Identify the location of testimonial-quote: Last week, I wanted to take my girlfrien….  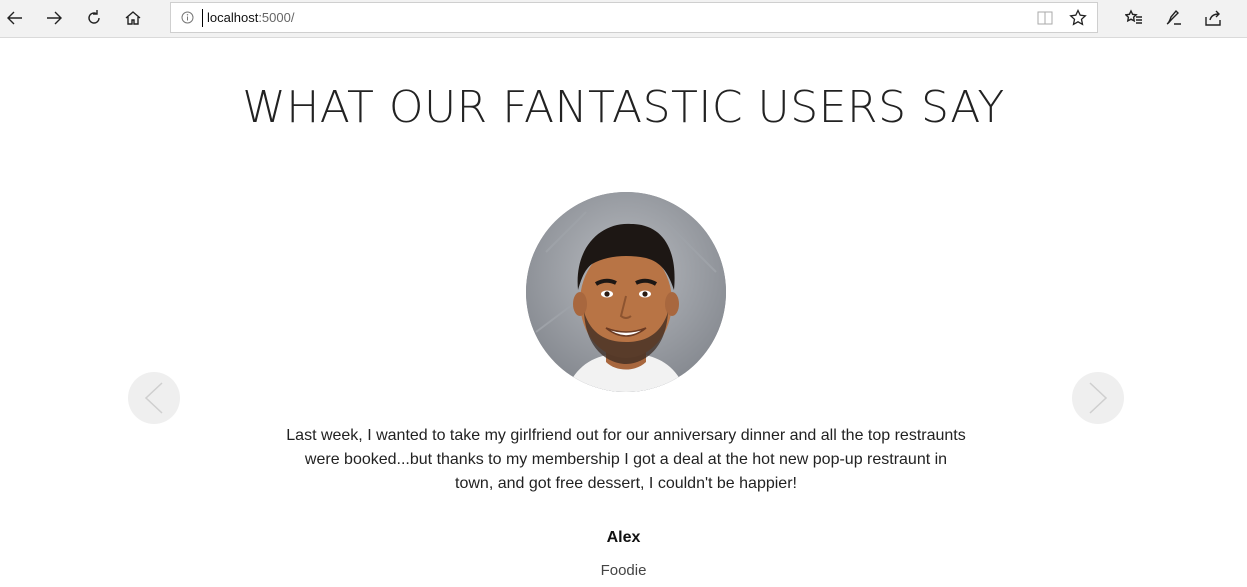
(626, 459).